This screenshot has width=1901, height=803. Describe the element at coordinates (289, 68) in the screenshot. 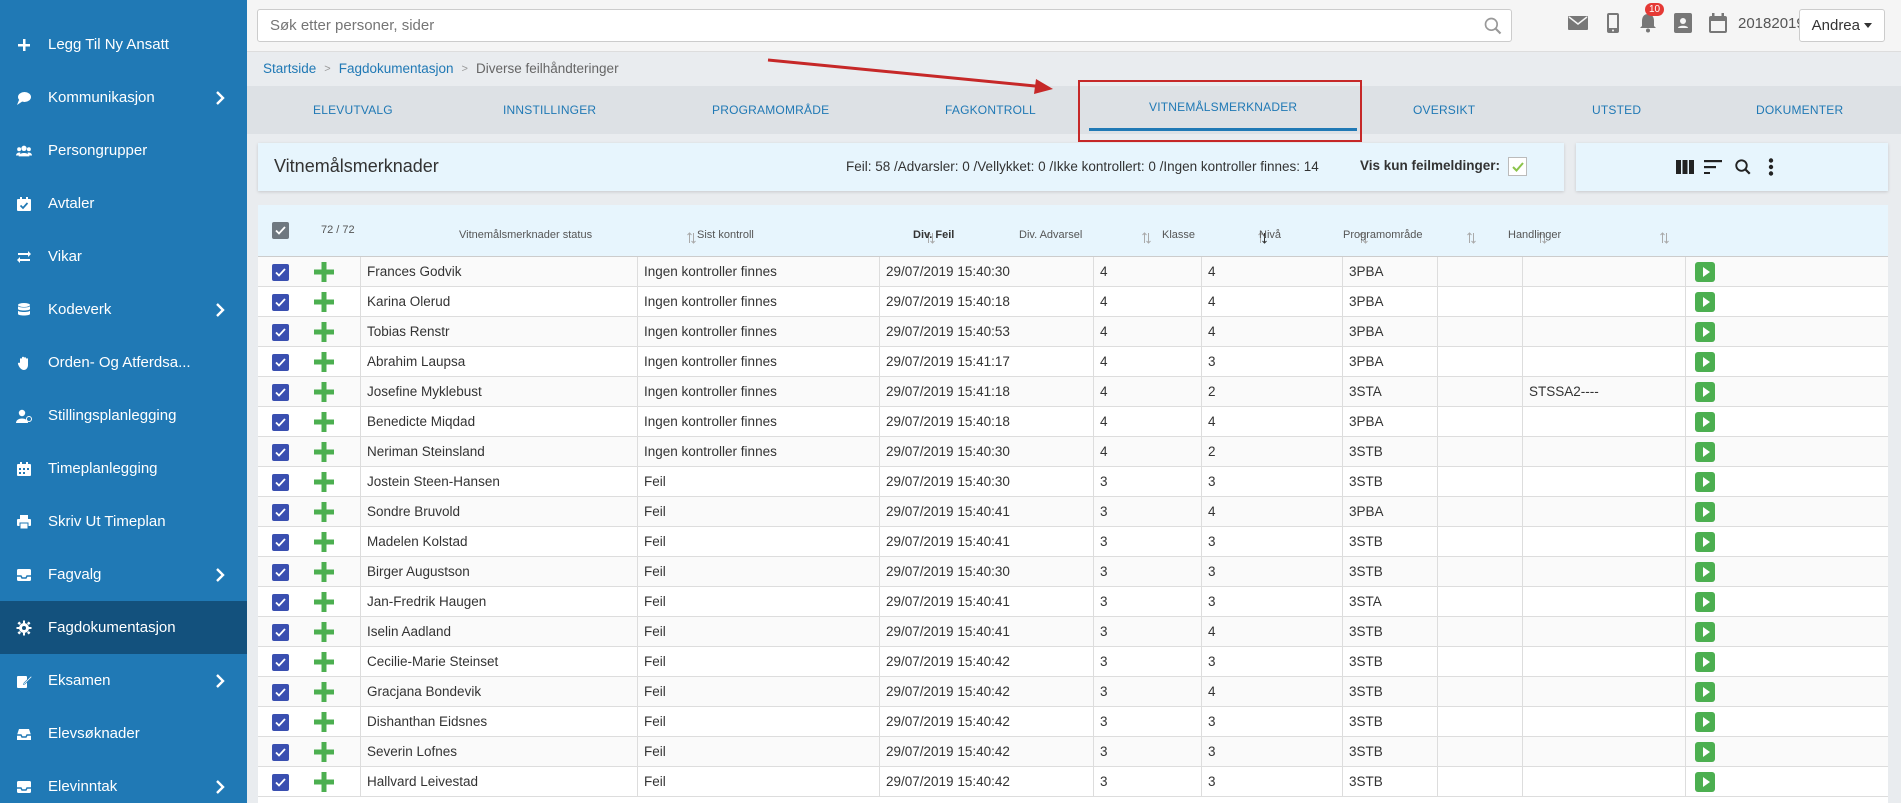

I see `breadcrumb-startside: Startside` at that location.